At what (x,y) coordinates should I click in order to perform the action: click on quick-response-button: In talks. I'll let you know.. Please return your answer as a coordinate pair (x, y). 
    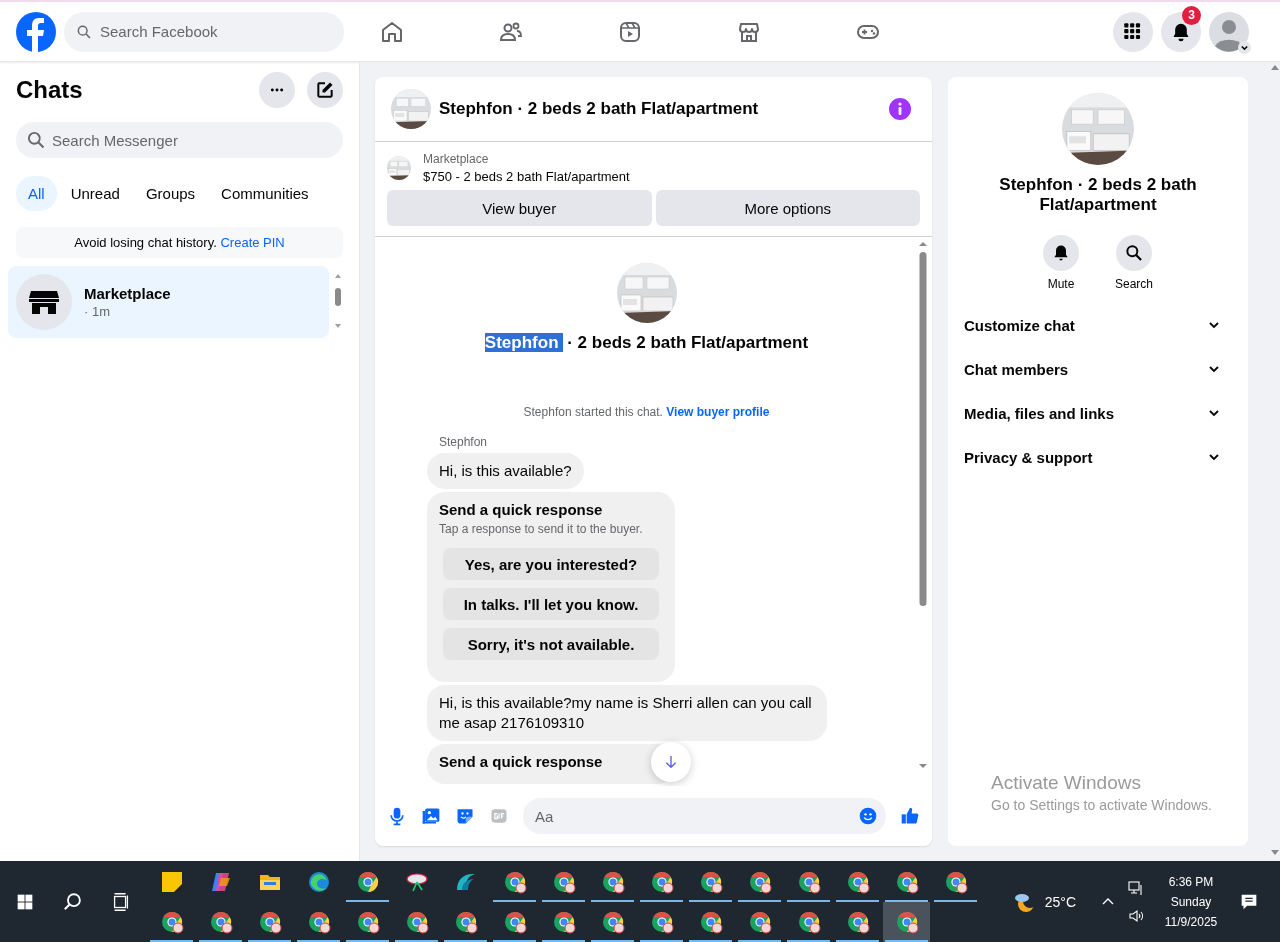
    Looking at the image, I should click on (551, 604).